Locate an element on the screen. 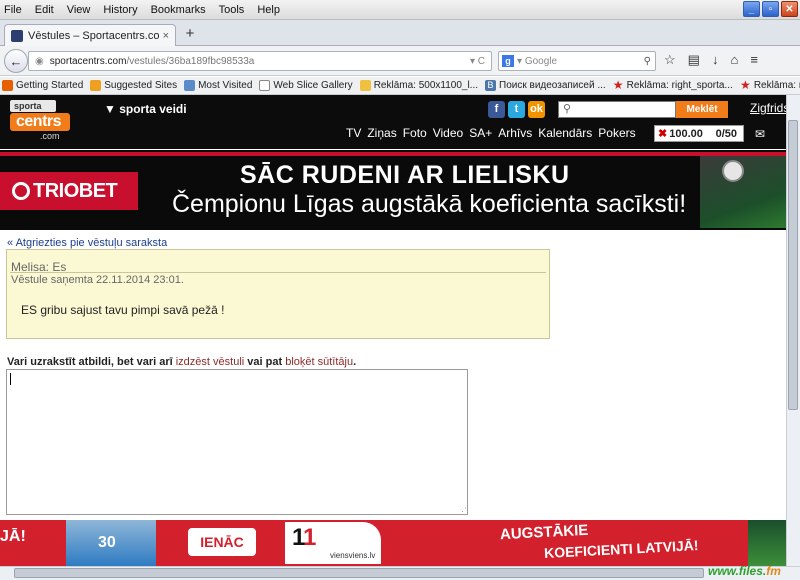 The height and width of the screenshot is (580, 800). nav-video: Video is located at coordinates (448, 133).